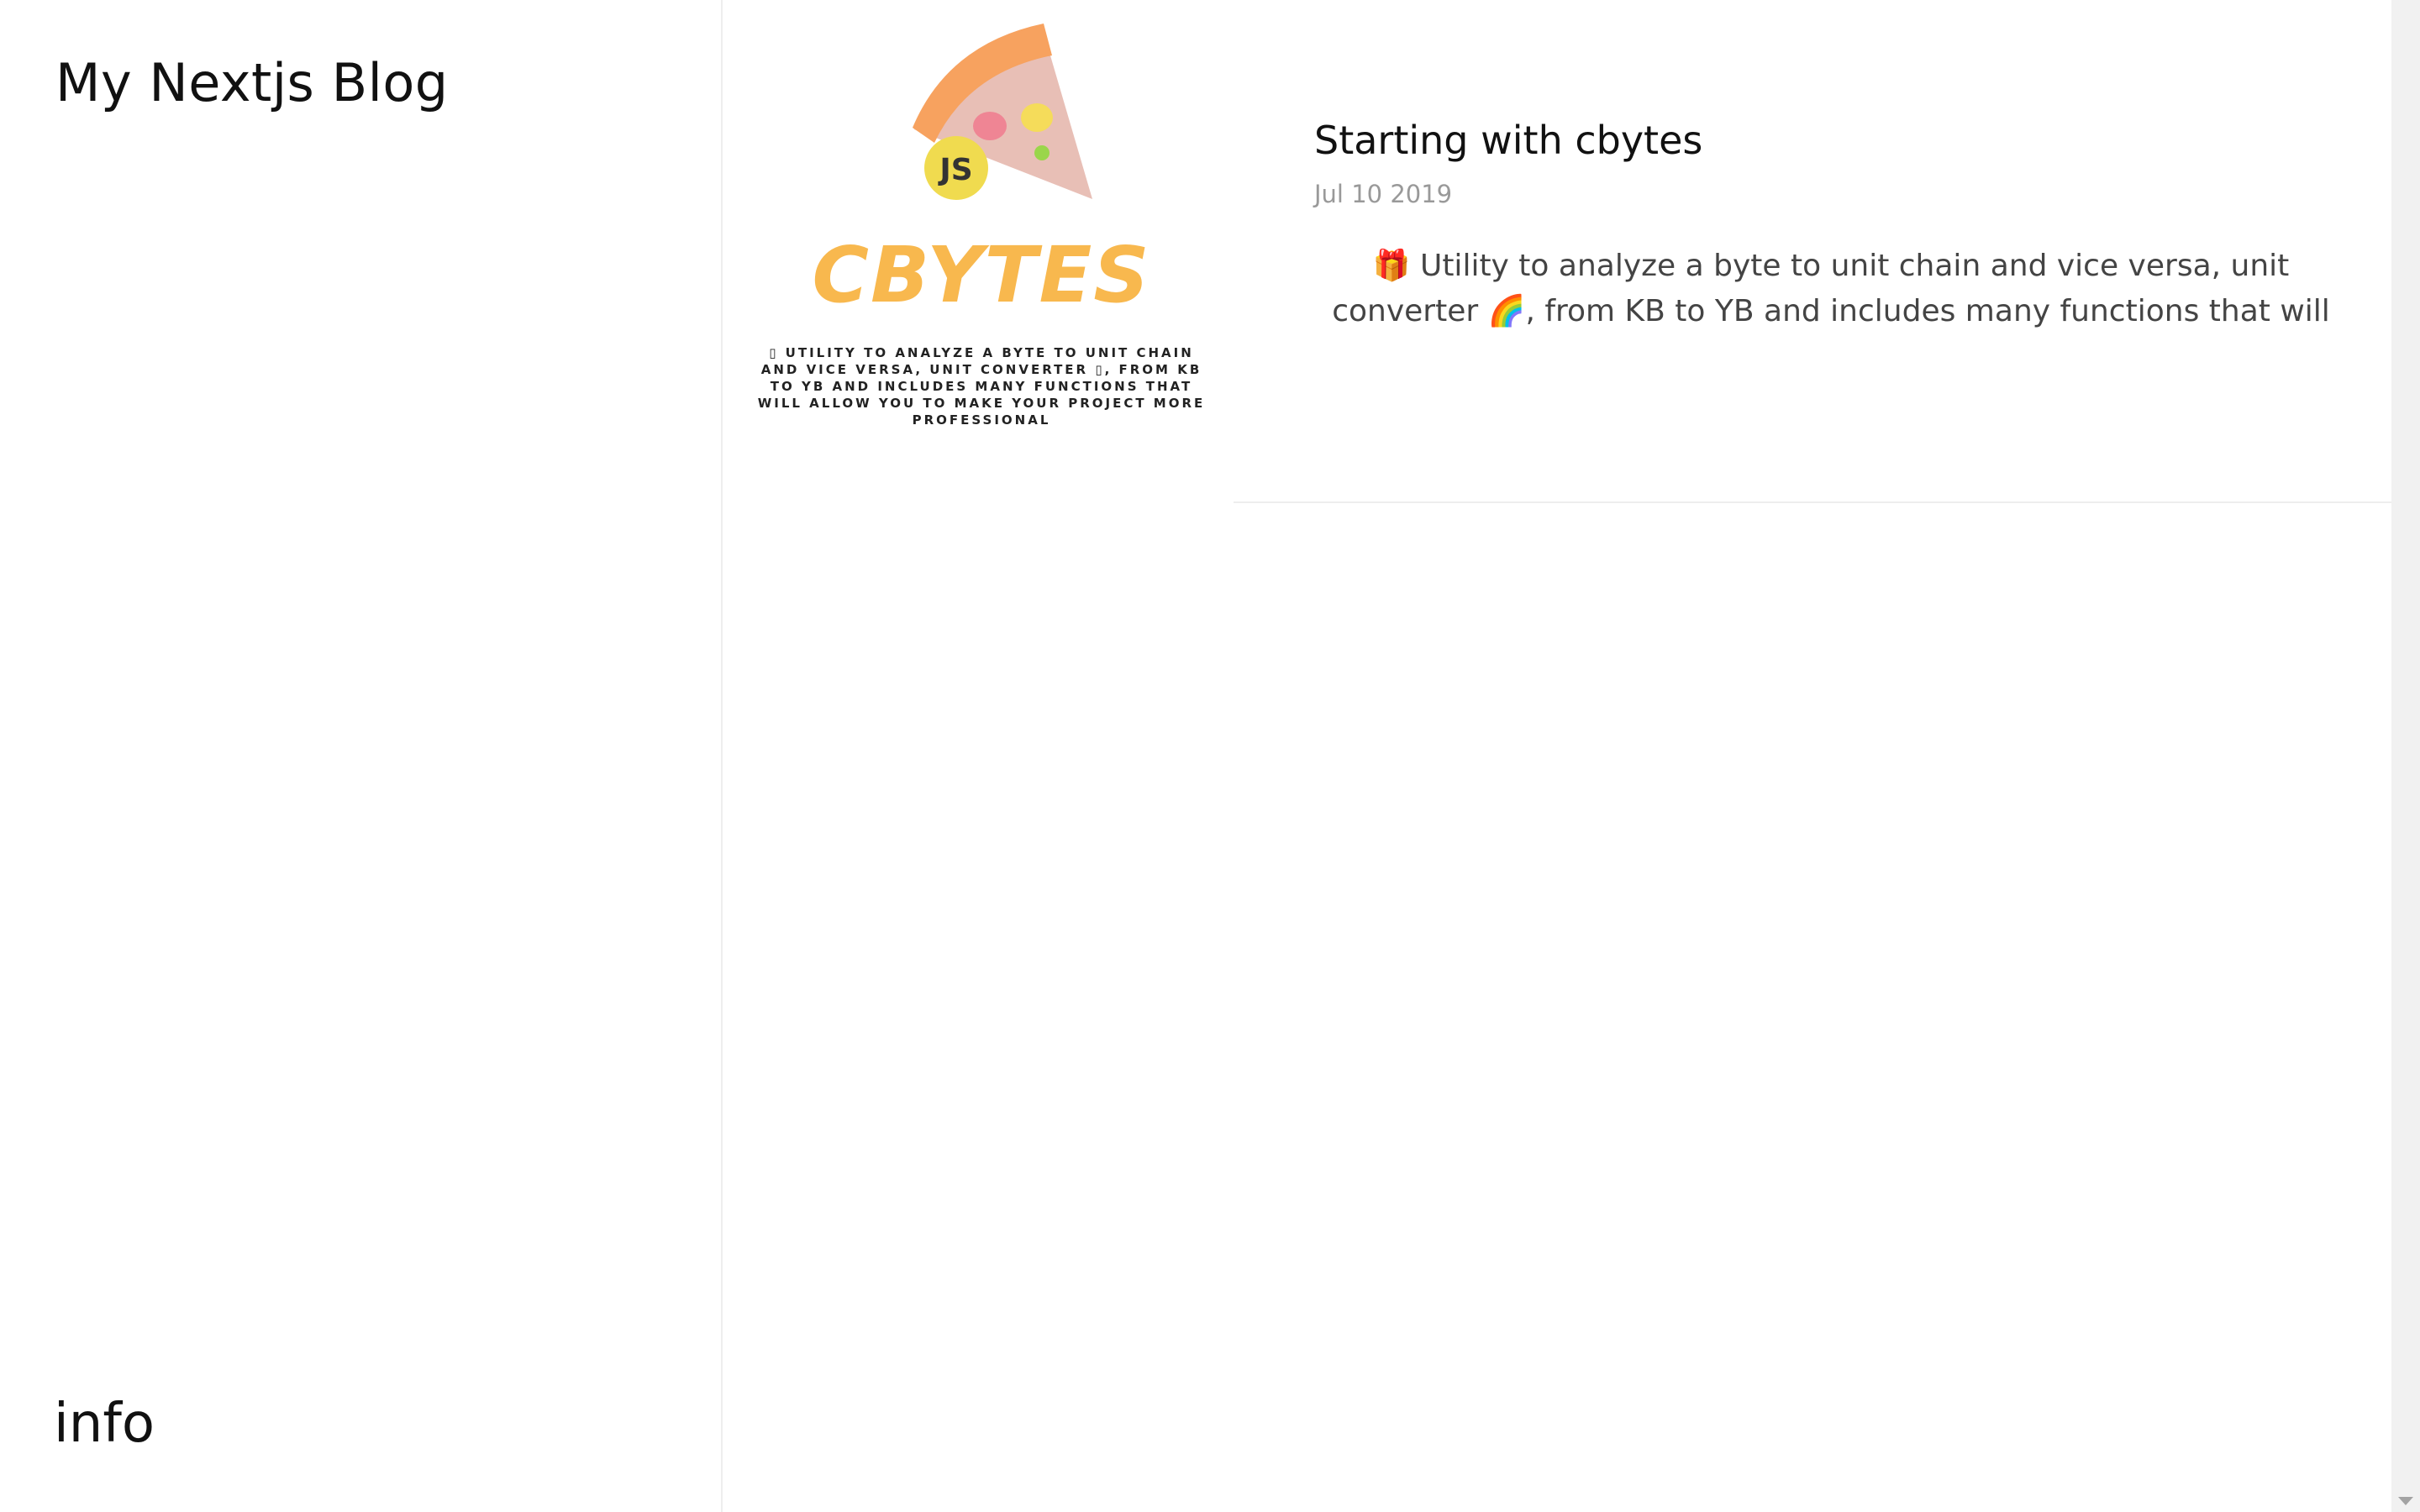 This screenshot has width=2420, height=1512. What do you see at coordinates (982, 275) in the screenshot?
I see `brand-logo-text: CBYTES` at bounding box center [982, 275].